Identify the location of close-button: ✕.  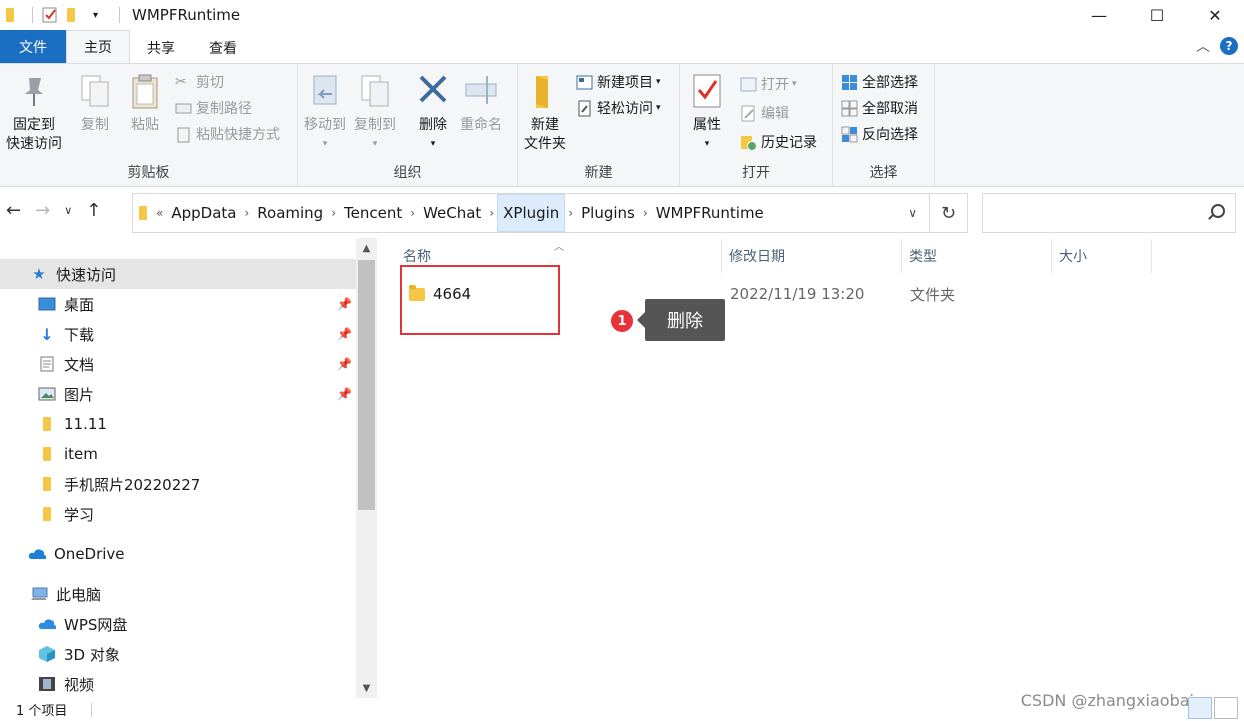
(1215, 15).